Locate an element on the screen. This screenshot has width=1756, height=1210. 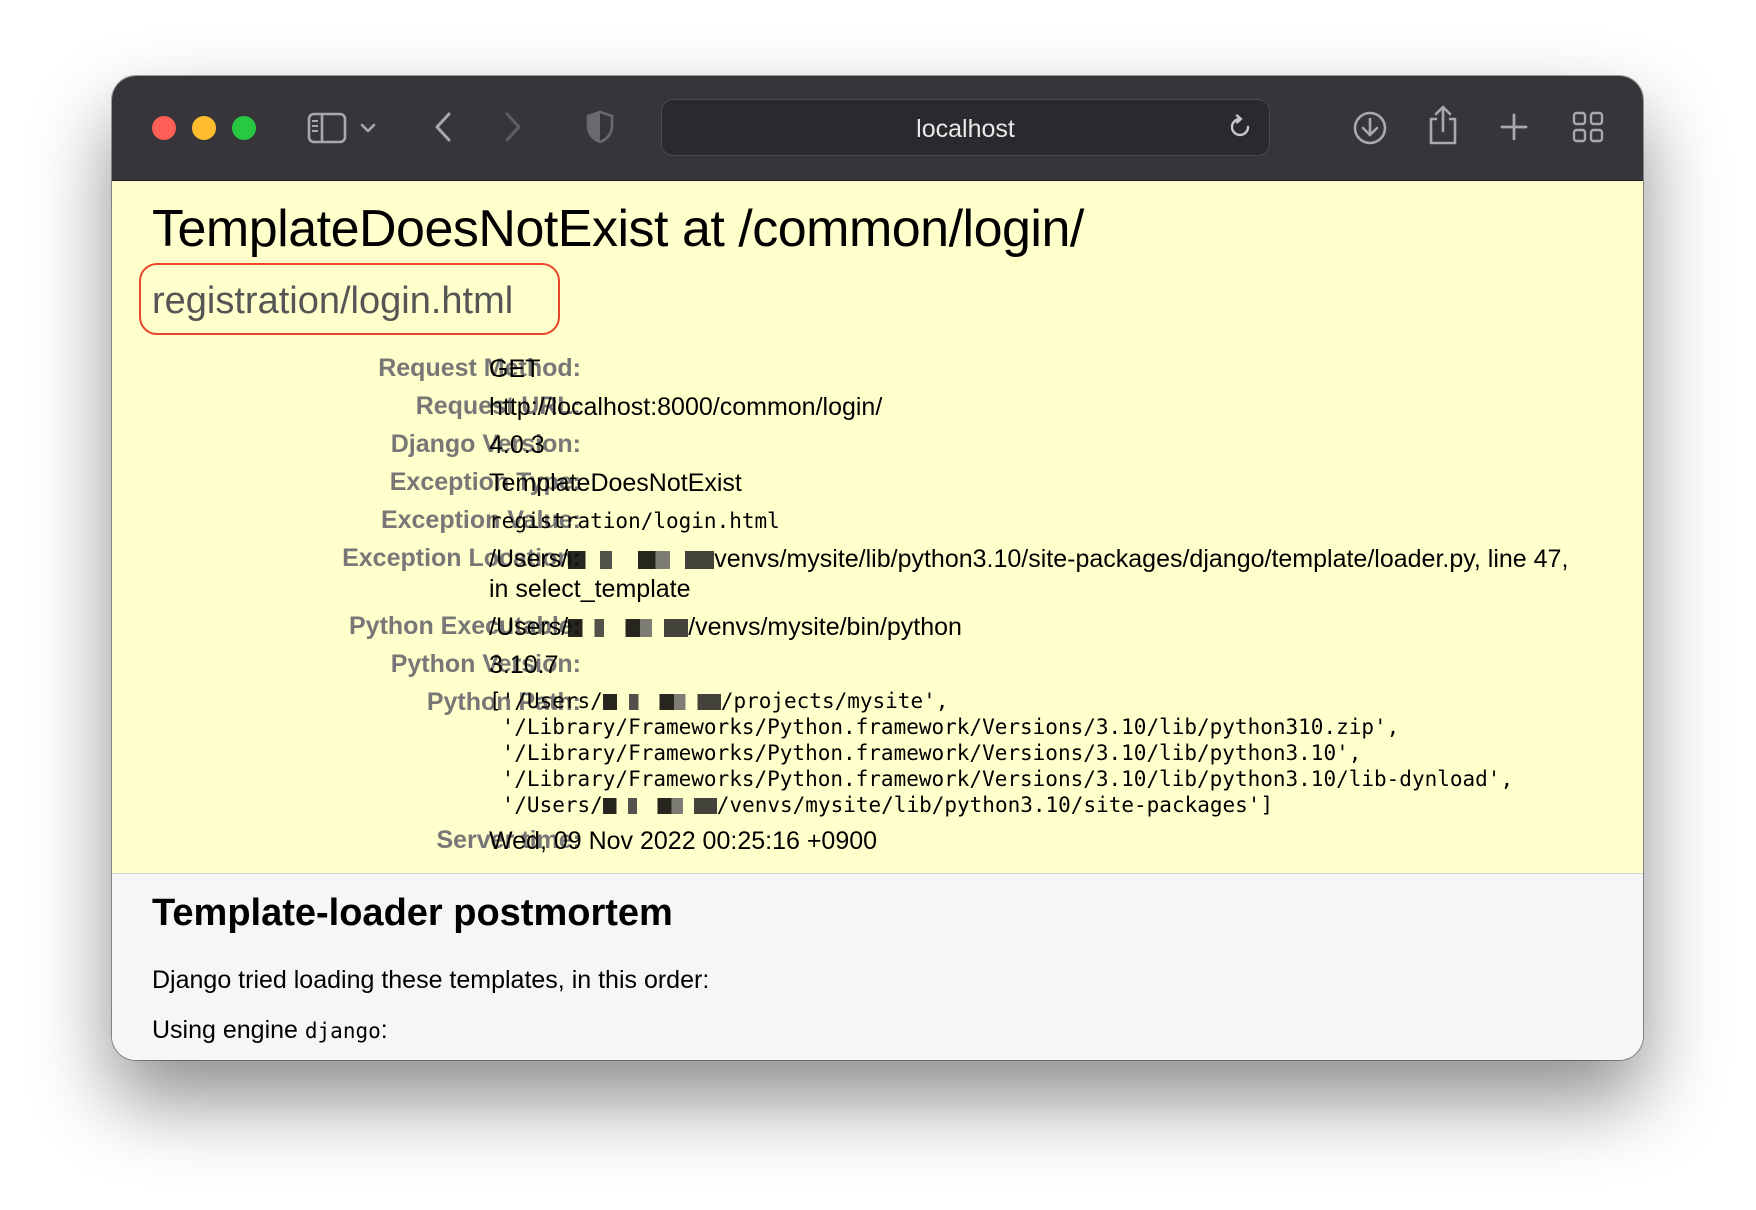
forward-icon is located at coordinates (513, 127).